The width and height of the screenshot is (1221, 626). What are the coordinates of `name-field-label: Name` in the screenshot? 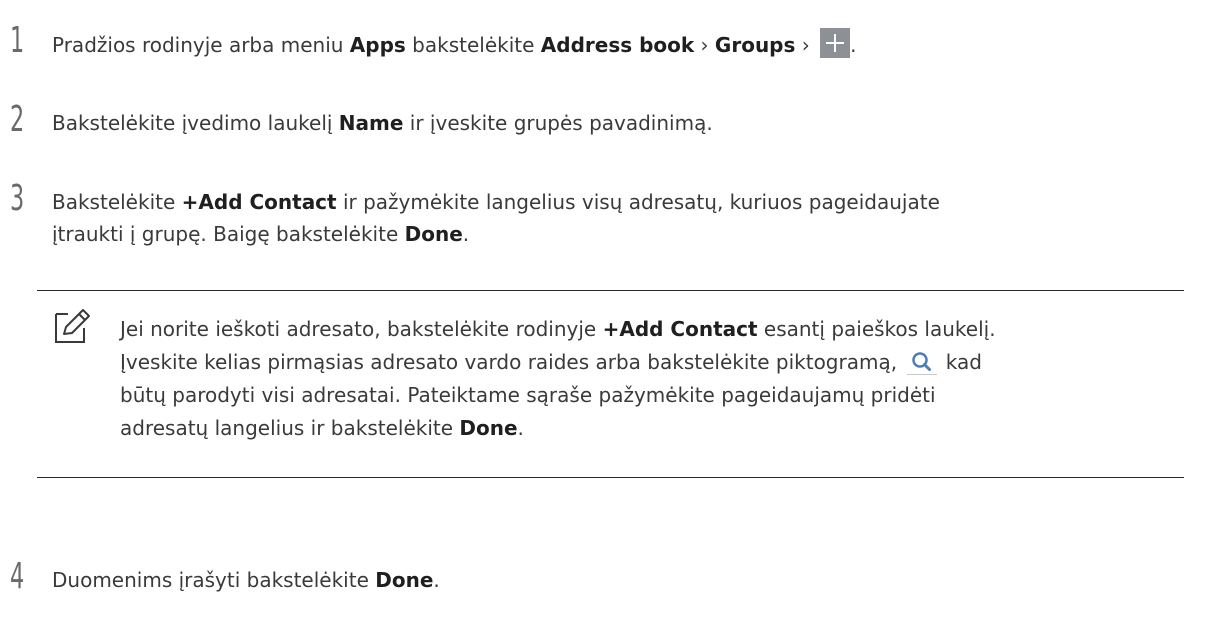 It's located at (371, 123).